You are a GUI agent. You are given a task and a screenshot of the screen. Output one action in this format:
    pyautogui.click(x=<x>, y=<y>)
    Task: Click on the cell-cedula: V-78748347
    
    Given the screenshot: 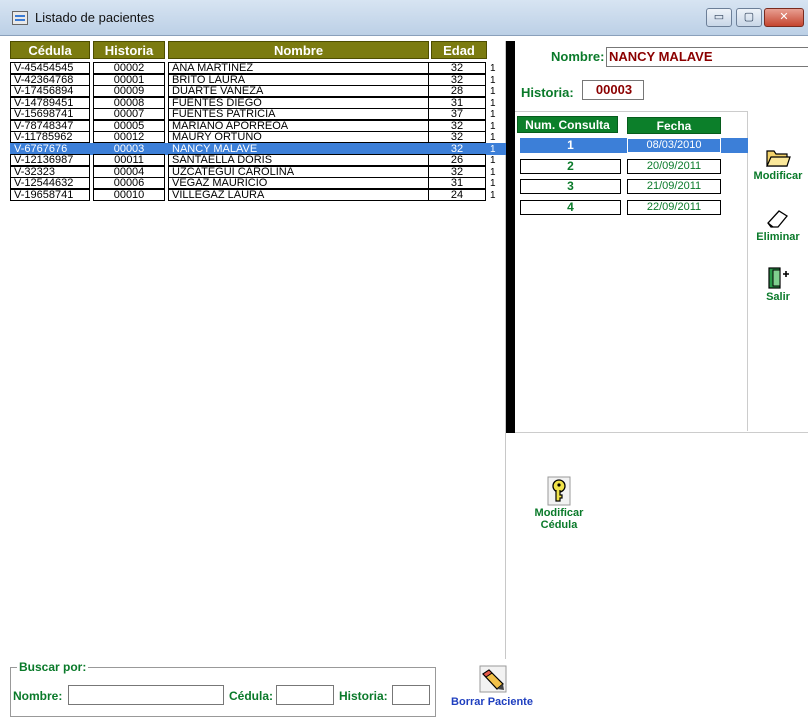 What is the action you would take?
    pyautogui.click(x=50, y=125)
    